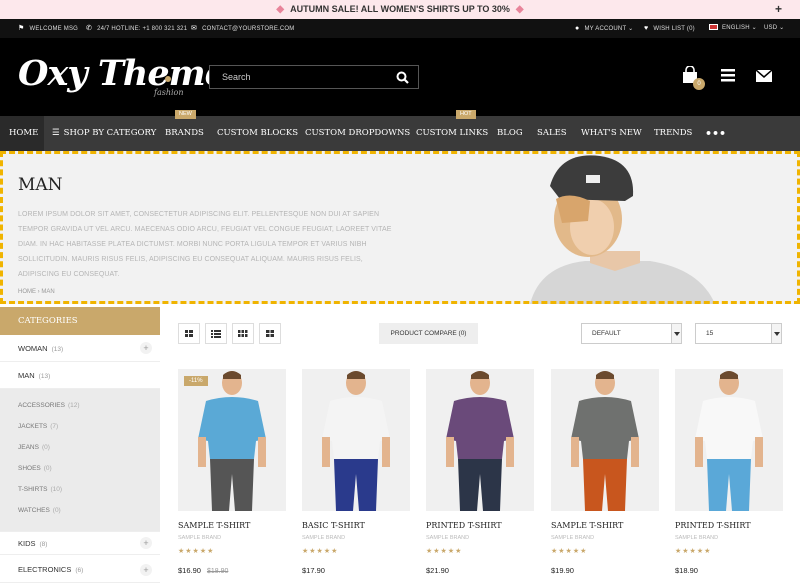 Image resolution: width=800 pixels, height=584 pixels. What do you see at coordinates (236, 77) in the screenshot?
I see `search-placeholder: Search` at bounding box center [236, 77].